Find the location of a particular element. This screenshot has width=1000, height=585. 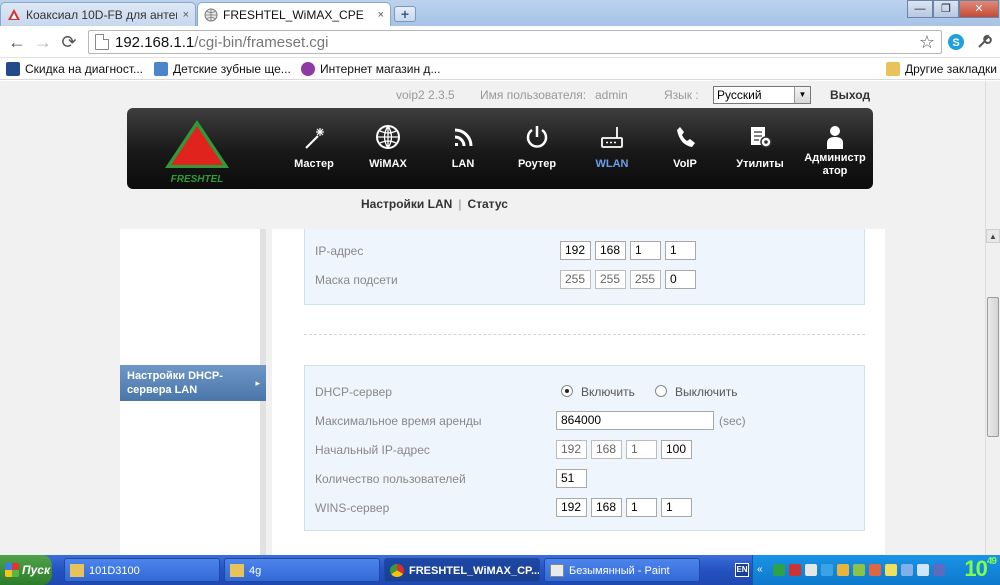

volume-icon is located at coordinates (923, 570).